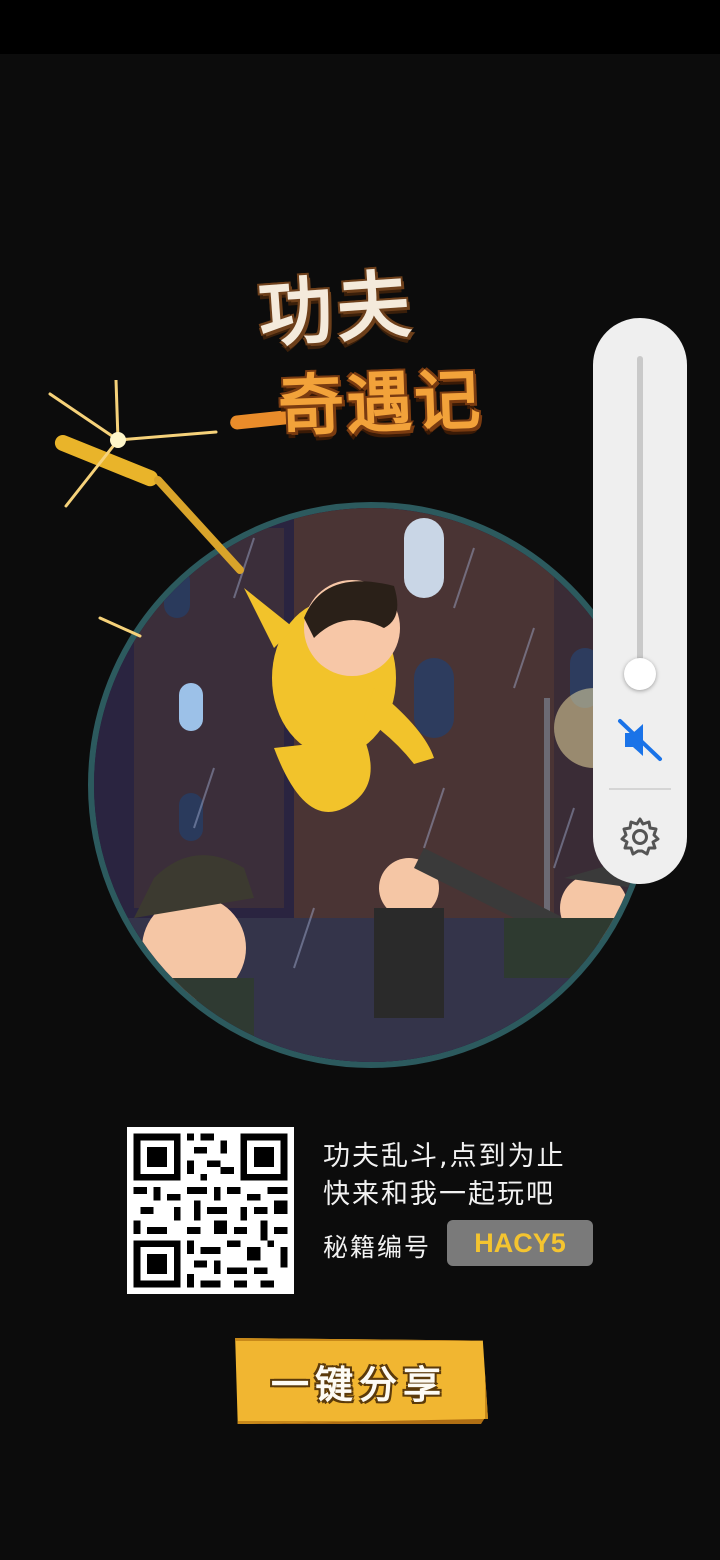 This screenshot has height=1560, width=720. I want to click on volume-panel, so click(640, 601).